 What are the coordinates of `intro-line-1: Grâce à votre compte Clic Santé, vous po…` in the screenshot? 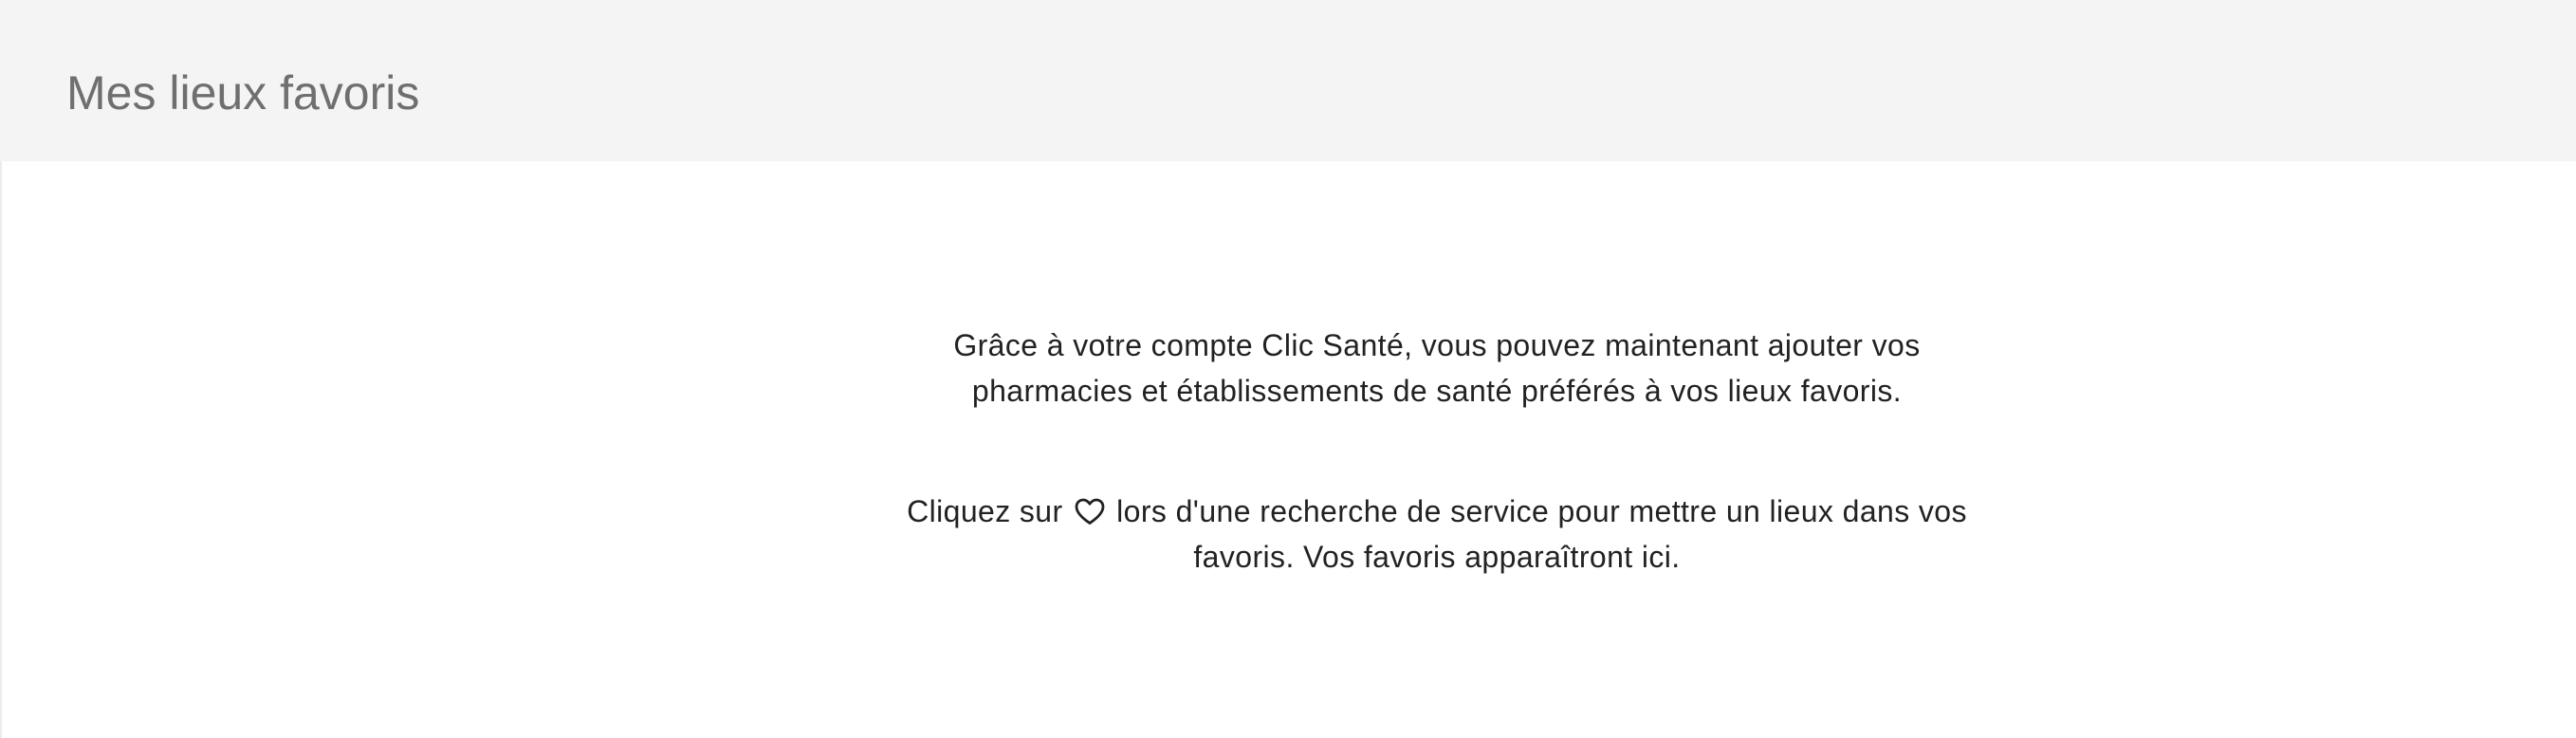 It's located at (1437, 345).